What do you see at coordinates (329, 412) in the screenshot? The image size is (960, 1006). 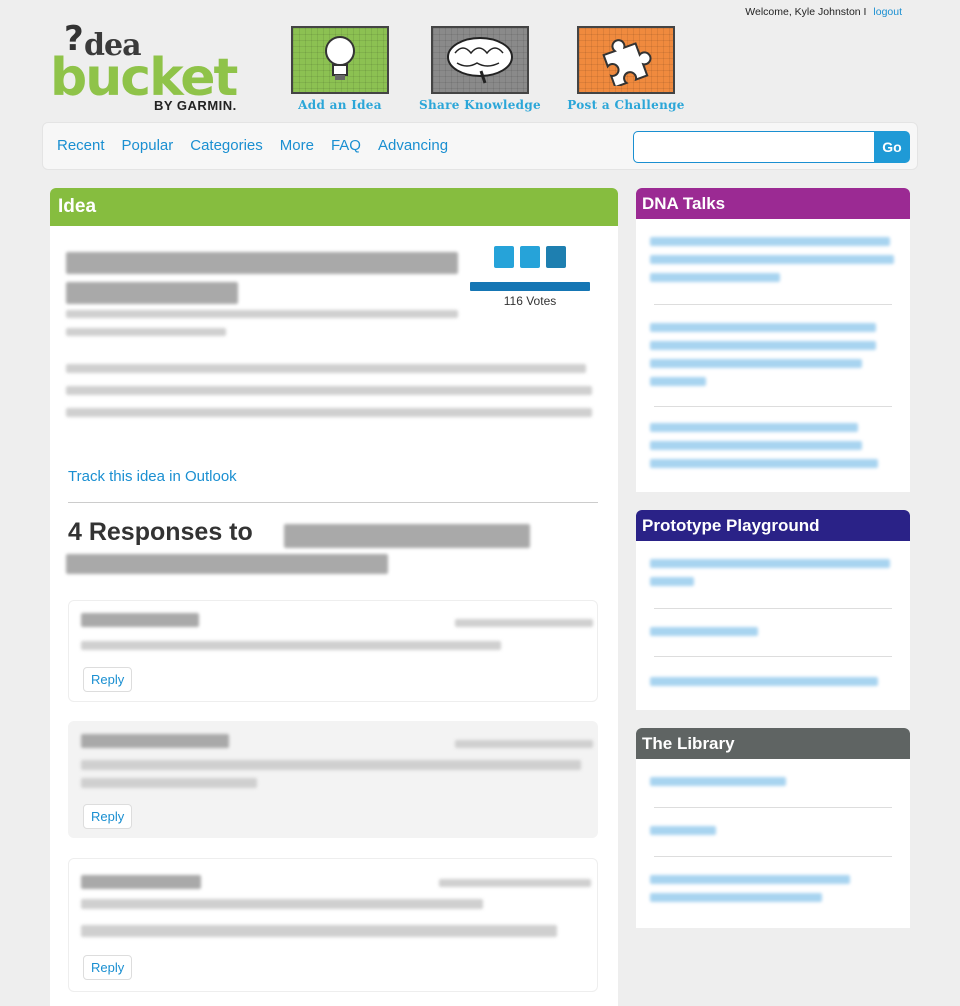 I see `idea-body-line3` at bounding box center [329, 412].